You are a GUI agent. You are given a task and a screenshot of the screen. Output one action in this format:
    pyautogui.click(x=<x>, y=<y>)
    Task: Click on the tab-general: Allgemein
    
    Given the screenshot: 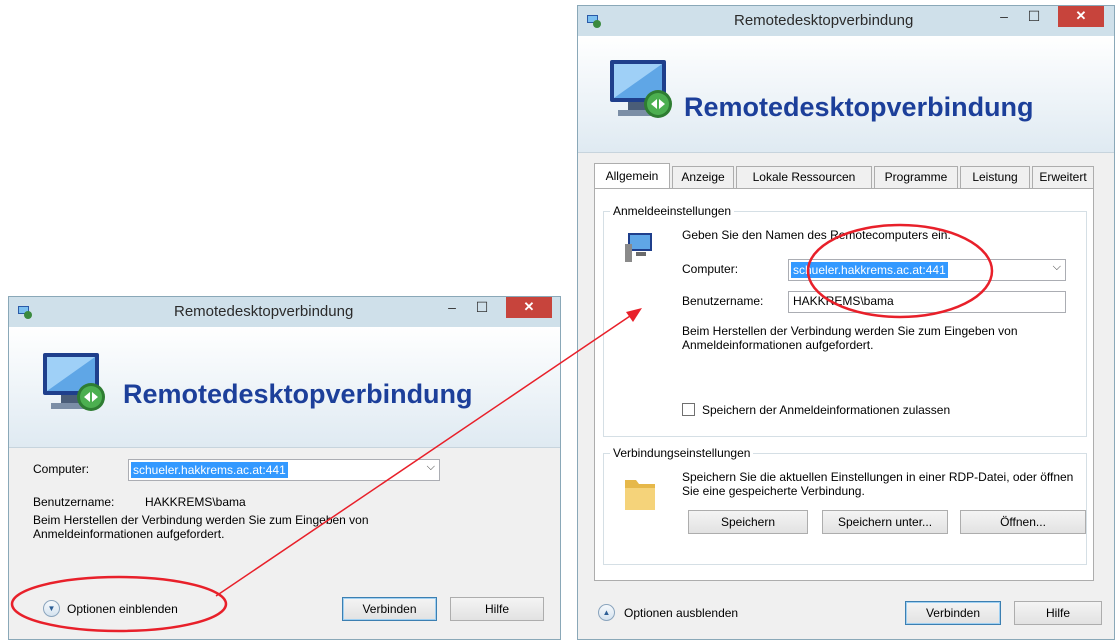 What is the action you would take?
    pyautogui.click(x=632, y=175)
    